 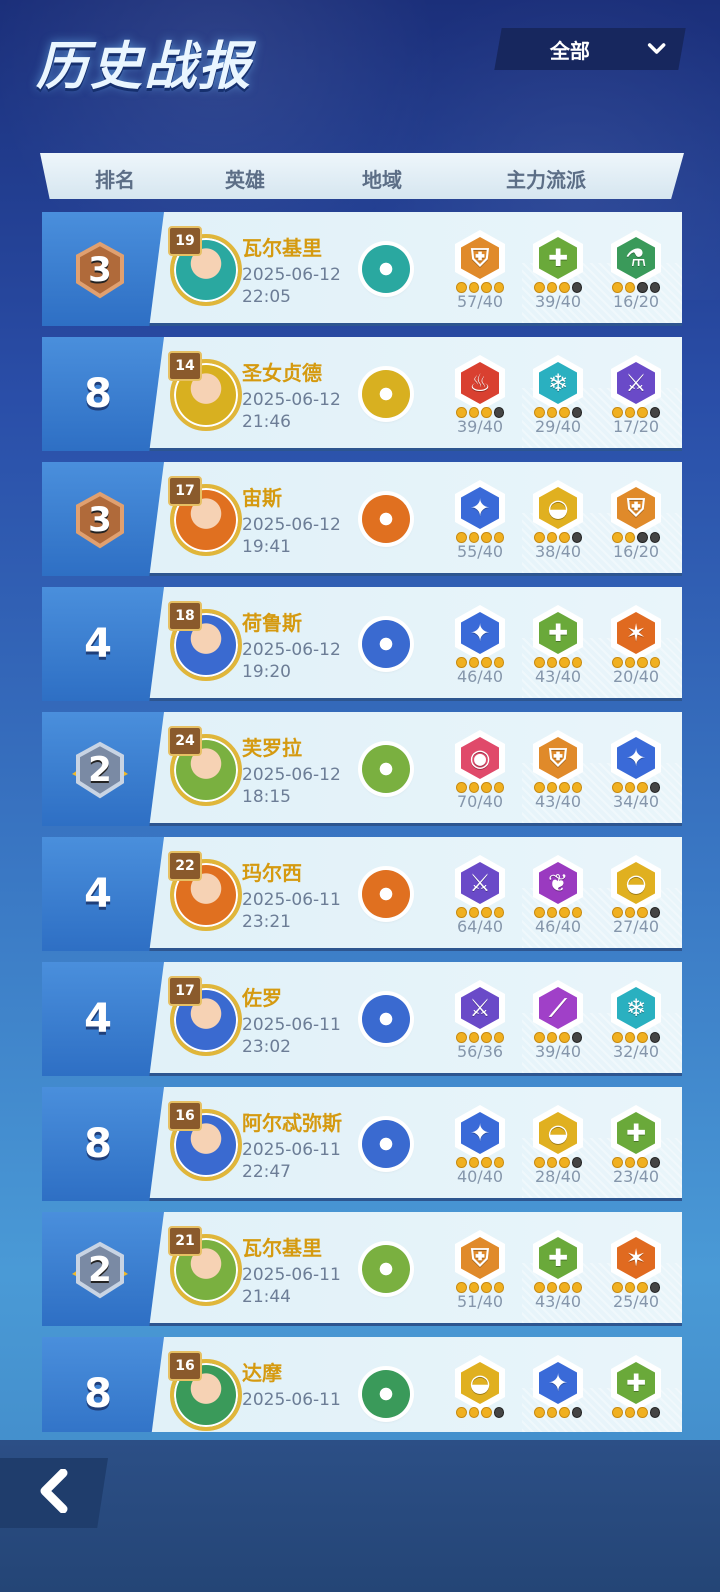 I want to click on match-datetime: 2025-06-11 23:02, so click(x=291, y=1036).